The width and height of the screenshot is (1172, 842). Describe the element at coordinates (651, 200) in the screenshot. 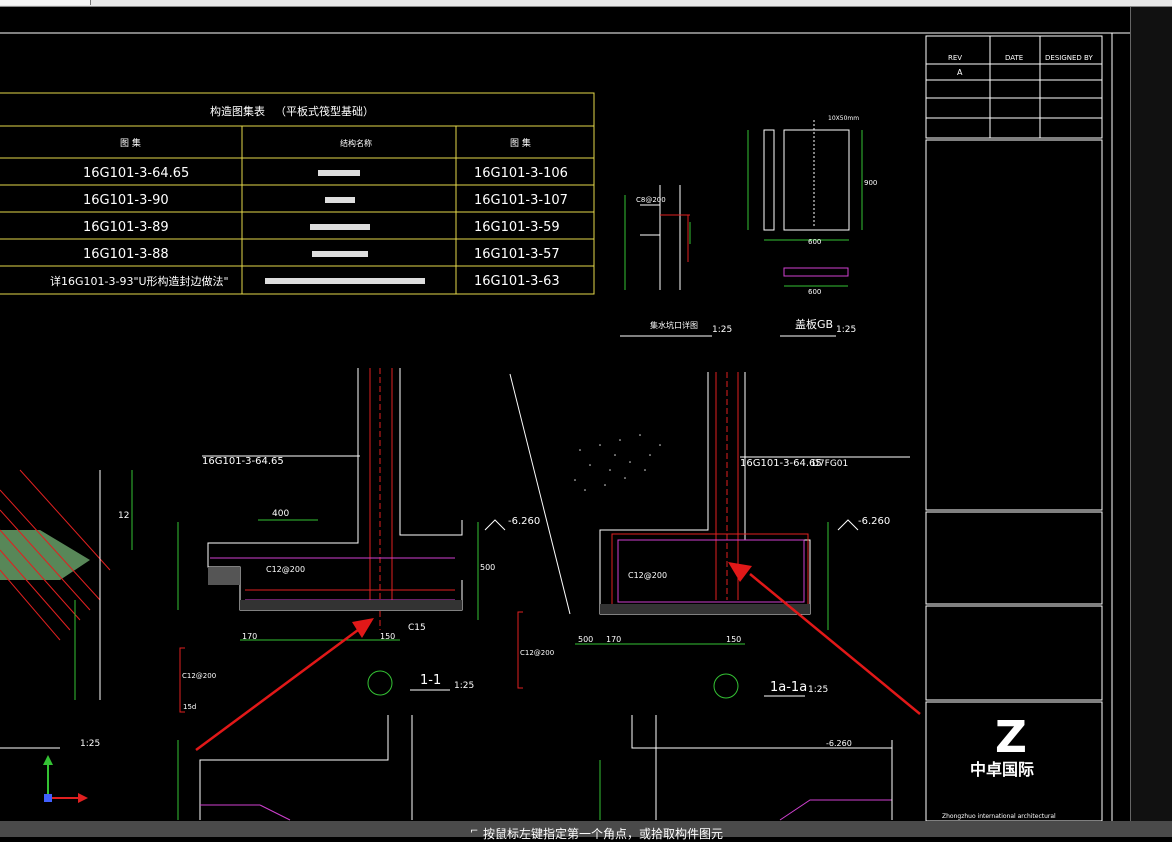

I see `c8-label: C8@200` at that location.